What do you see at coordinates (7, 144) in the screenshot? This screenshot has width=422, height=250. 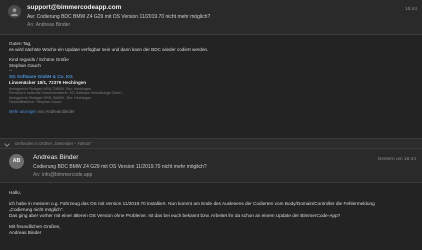 I see `chevron-down-icon` at bounding box center [7, 144].